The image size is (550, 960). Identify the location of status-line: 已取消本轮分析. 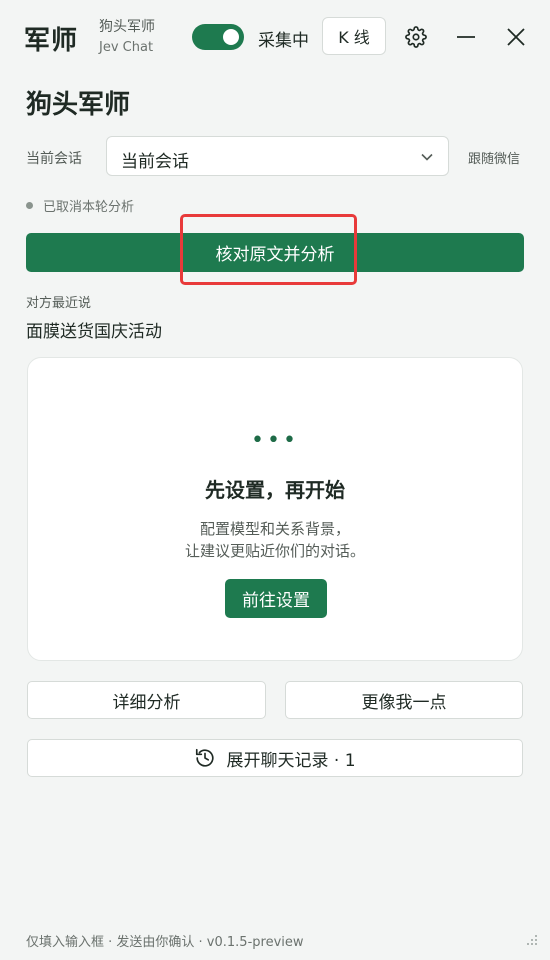
(80, 205).